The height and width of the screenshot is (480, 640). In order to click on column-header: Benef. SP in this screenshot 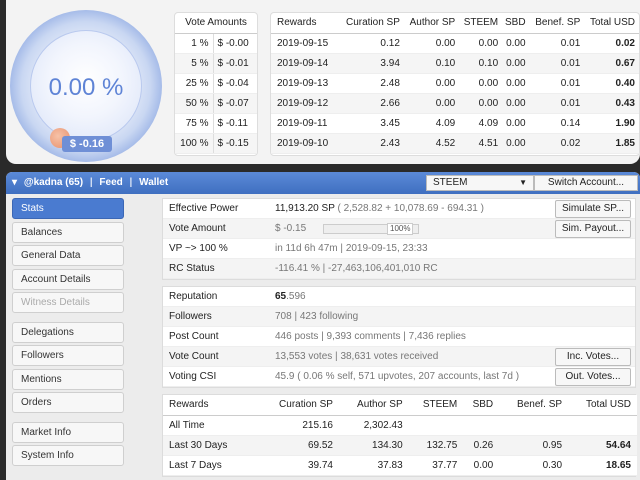, I will do `click(557, 23)`.